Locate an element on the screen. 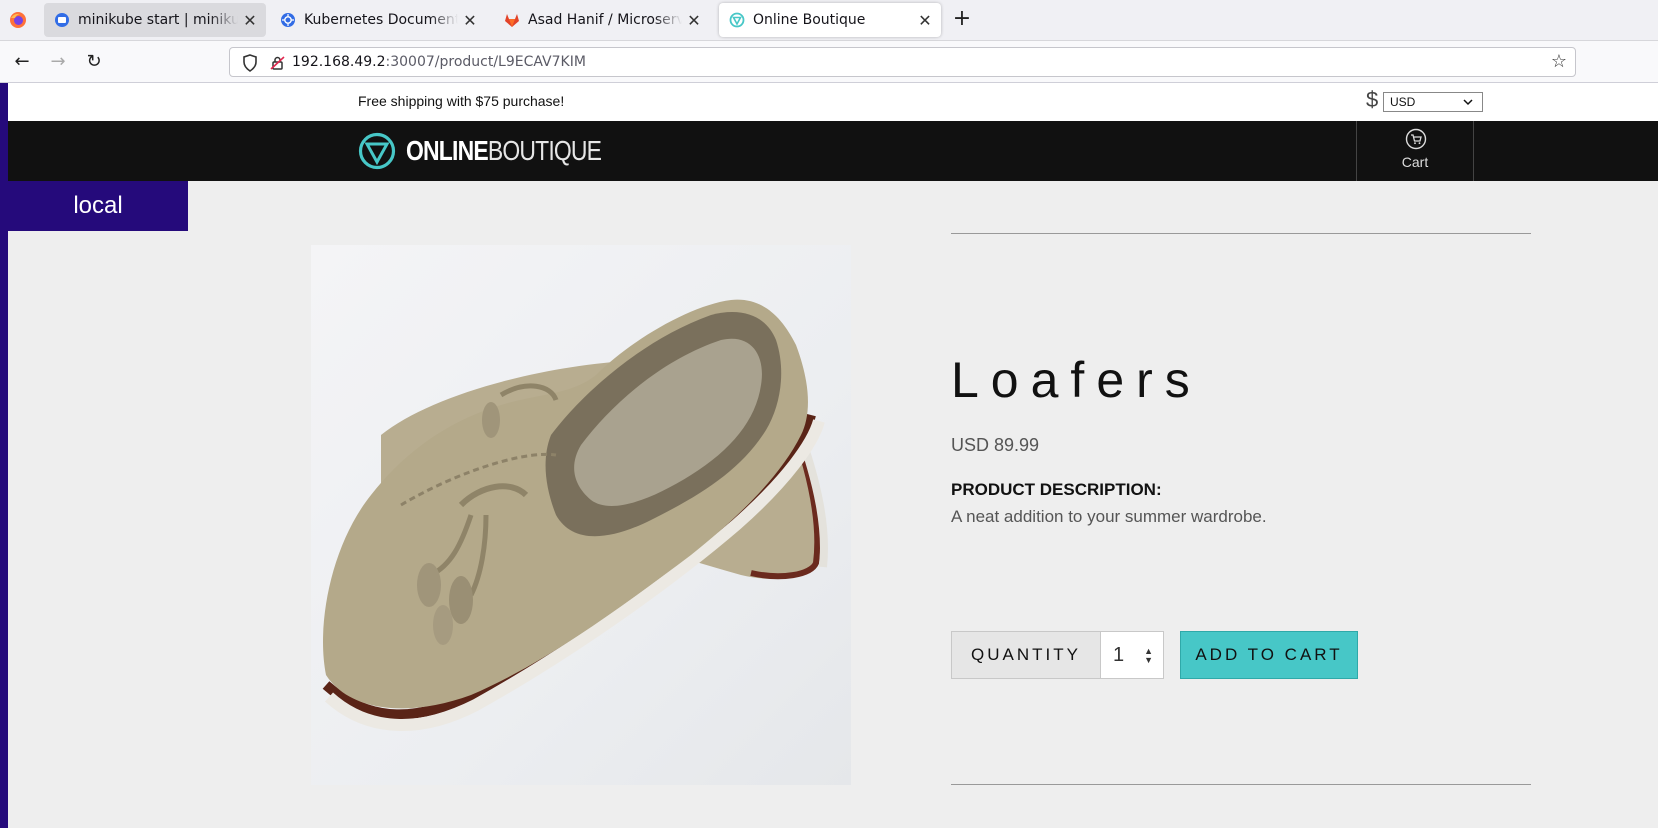 This screenshot has width=1658, height=828. product-title: Loafers is located at coordinates (1076, 380).